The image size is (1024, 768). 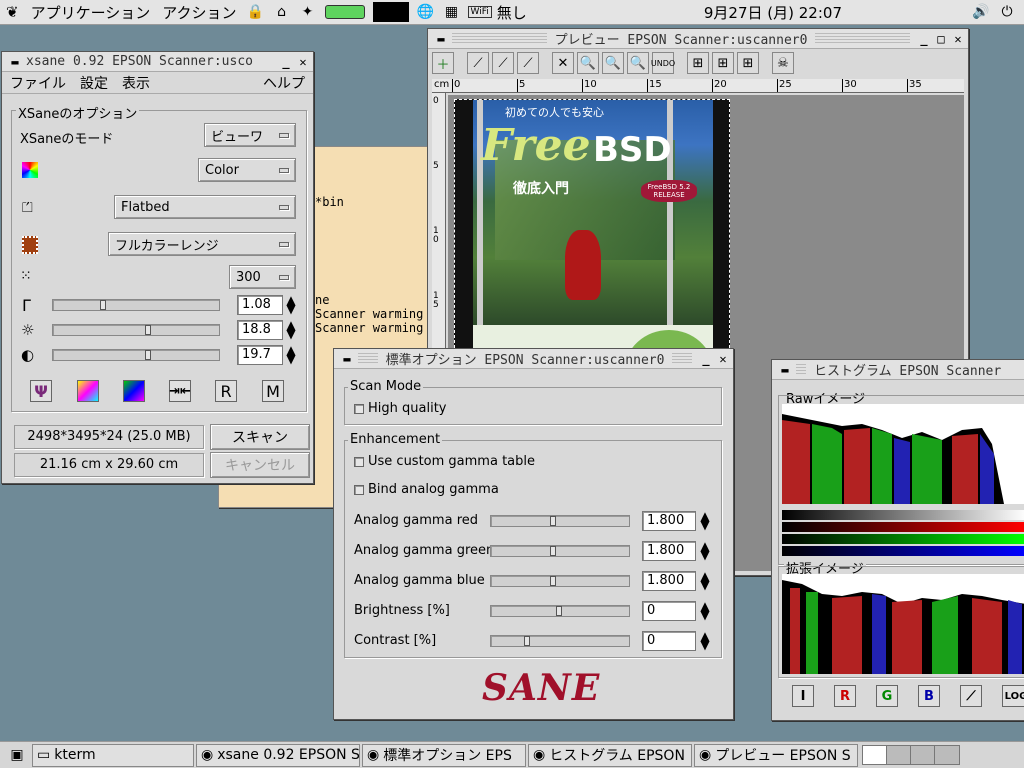 What do you see at coordinates (400, 408) in the screenshot?
I see `high-quality-checkbox: High quality` at bounding box center [400, 408].